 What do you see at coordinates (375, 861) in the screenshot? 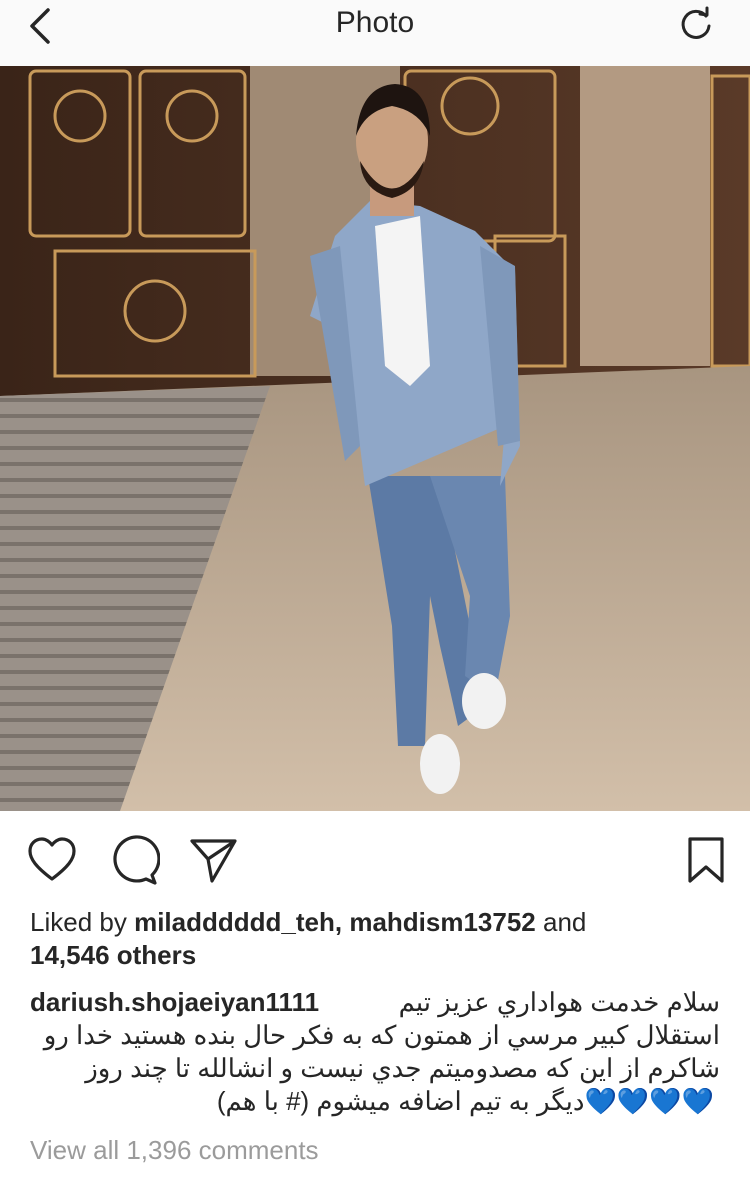
I see `post-actions` at bounding box center [375, 861].